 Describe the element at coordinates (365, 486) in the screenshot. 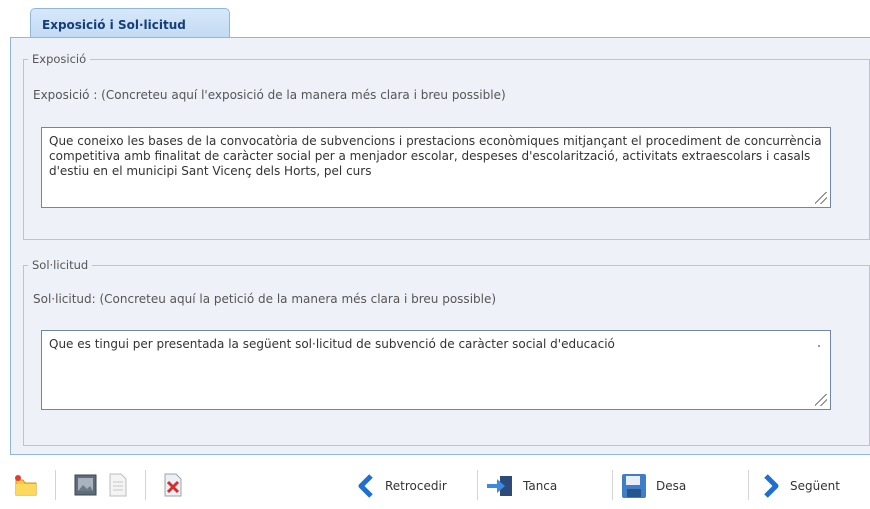

I see `arrow-left-icon` at that location.